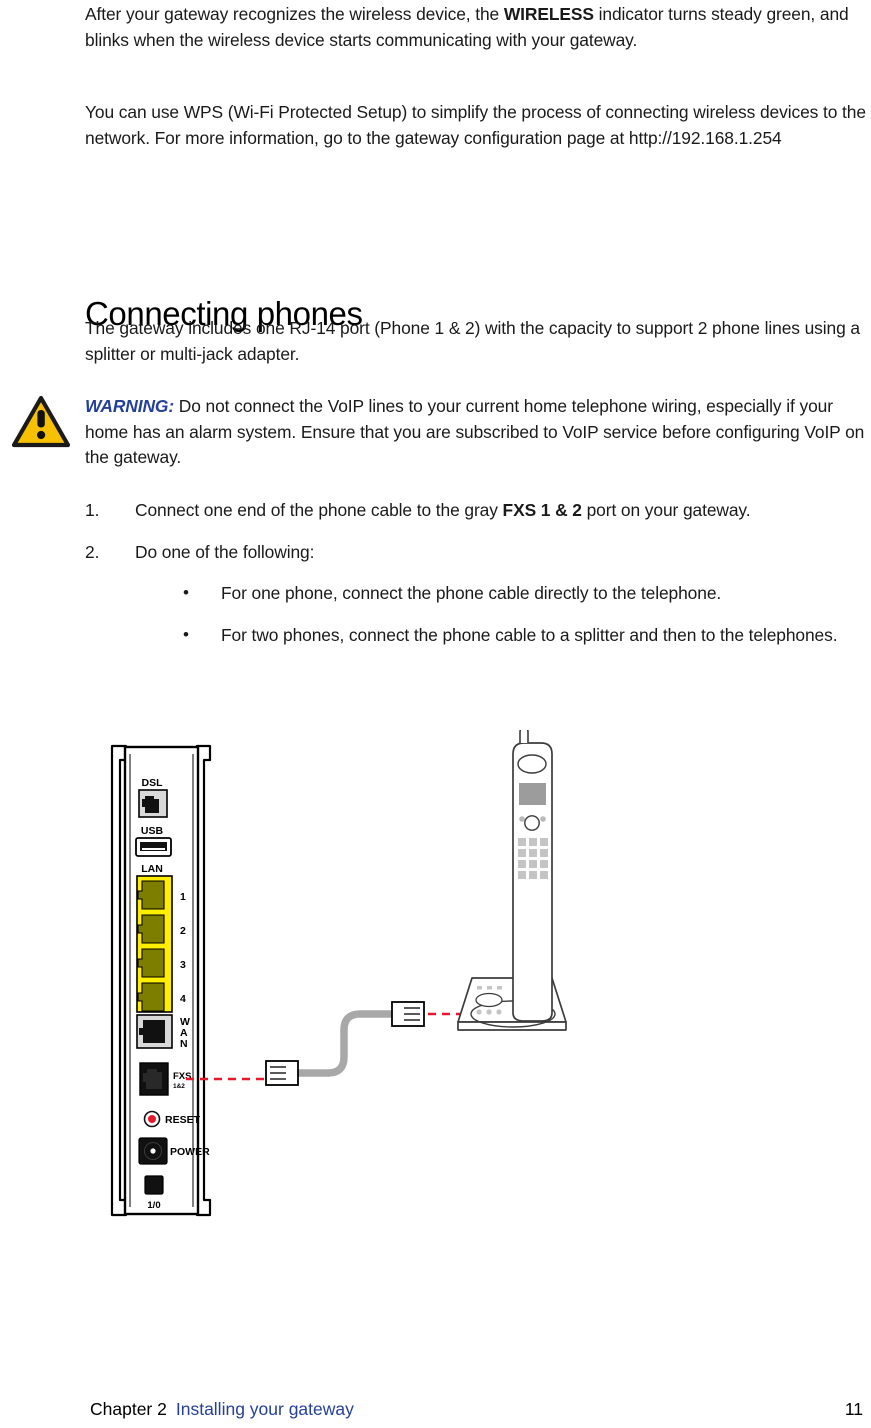 The image size is (871, 1428). What do you see at coordinates (264, 1409) in the screenshot?
I see `footer-section-title: Installing your gateway` at bounding box center [264, 1409].